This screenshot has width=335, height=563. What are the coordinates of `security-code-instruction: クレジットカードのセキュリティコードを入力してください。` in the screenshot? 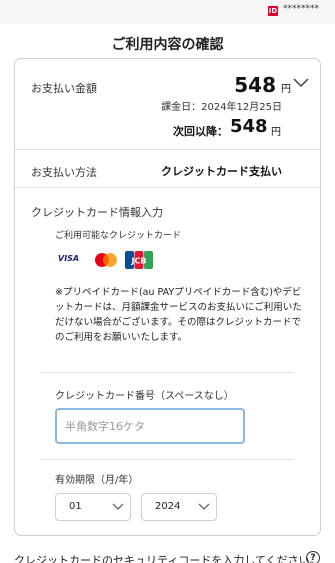 It's located at (167, 558).